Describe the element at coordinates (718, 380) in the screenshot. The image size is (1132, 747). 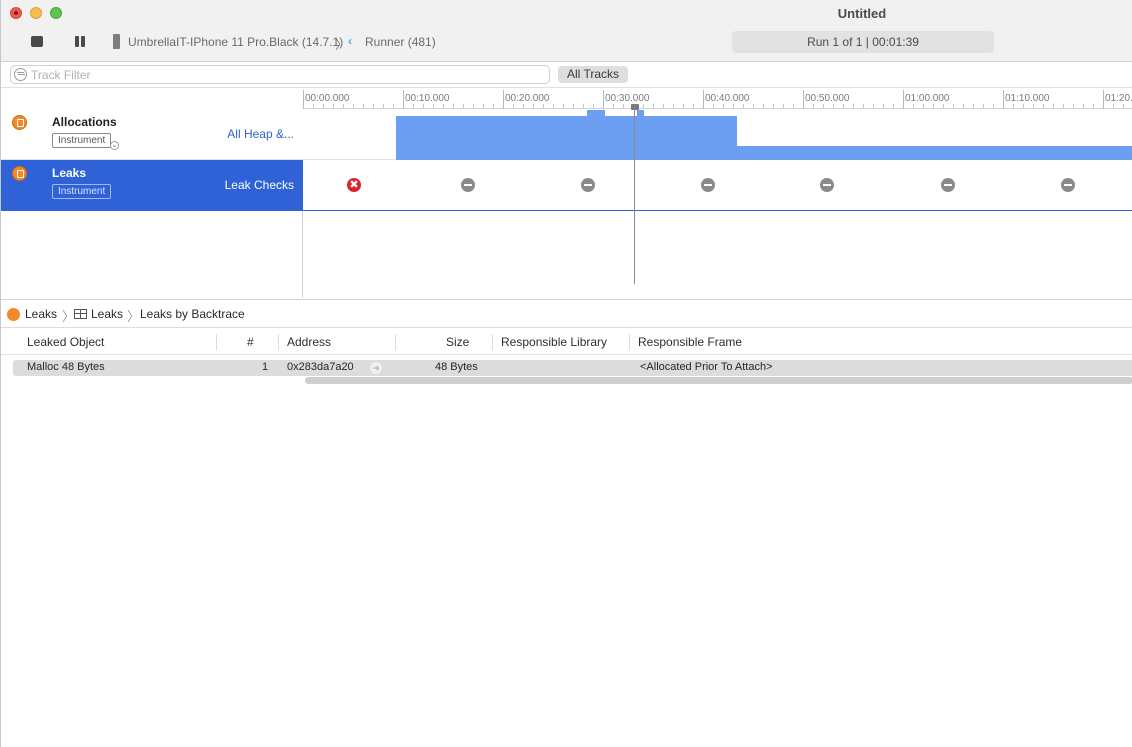
I see `timeline-scrollbar` at that location.